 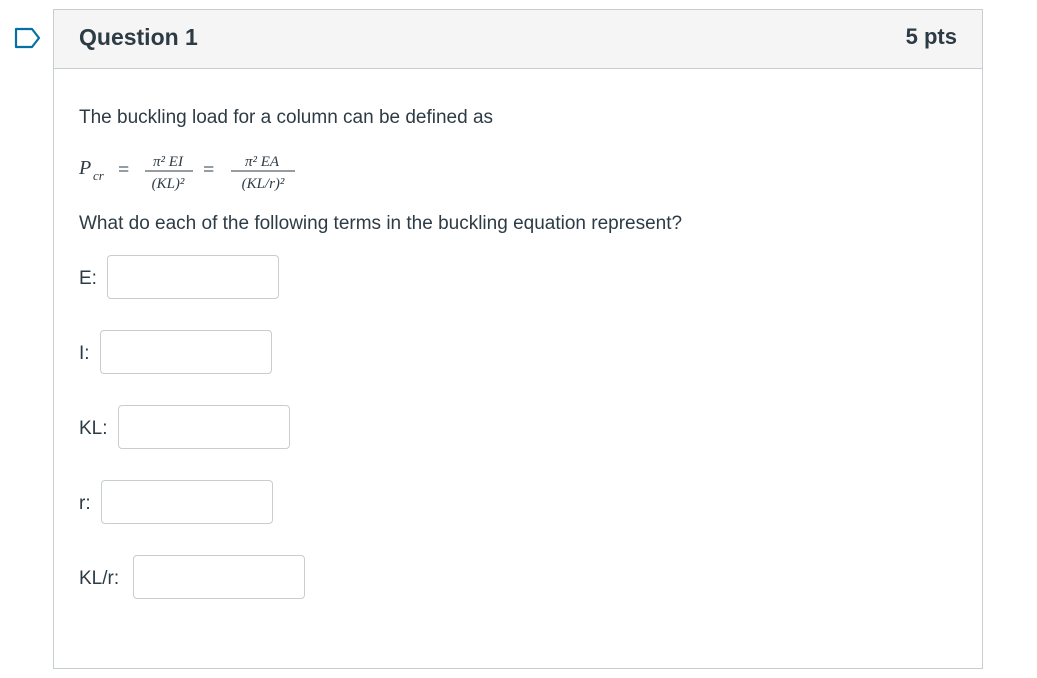 What do you see at coordinates (84, 353) in the screenshot?
I see `field-label-i: I:` at bounding box center [84, 353].